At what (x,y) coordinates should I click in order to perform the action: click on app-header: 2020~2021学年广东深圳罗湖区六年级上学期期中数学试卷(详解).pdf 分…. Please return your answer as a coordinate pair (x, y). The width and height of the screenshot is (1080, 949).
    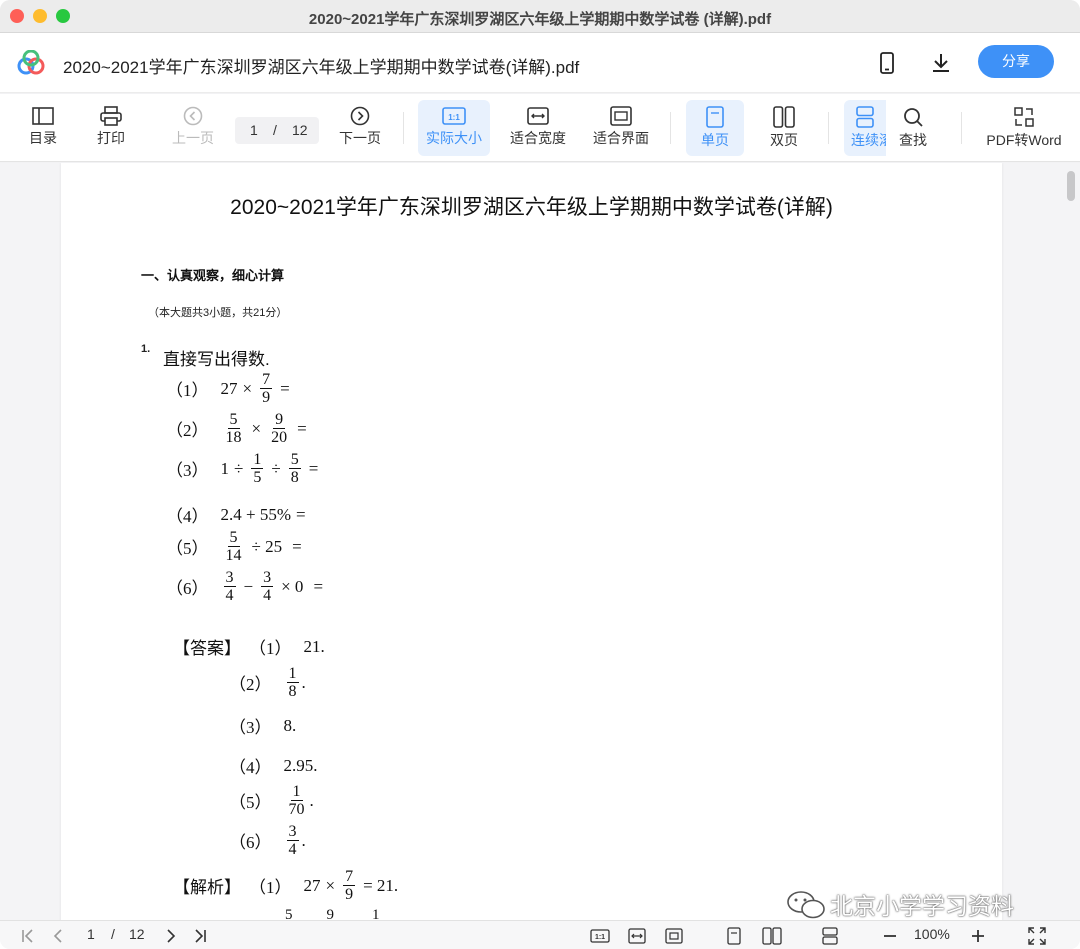
    Looking at the image, I should click on (540, 63).